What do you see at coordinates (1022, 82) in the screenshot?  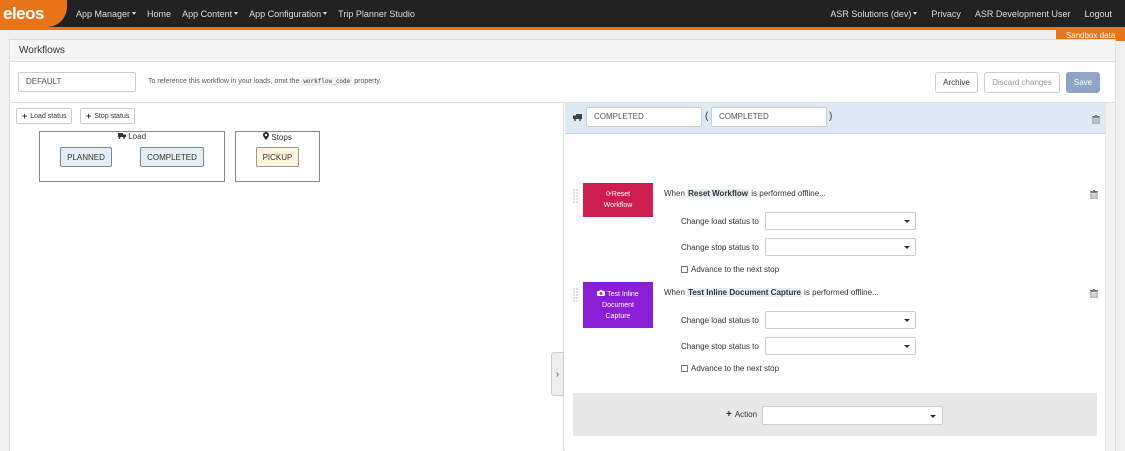 I see `discard-changes-button: Discard changes` at bounding box center [1022, 82].